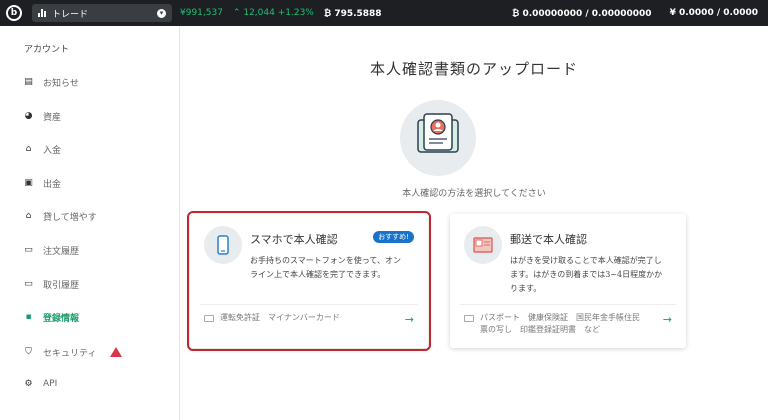 The image size is (768, 420). I want to click on chart-bars-icon, so click(42, 13).